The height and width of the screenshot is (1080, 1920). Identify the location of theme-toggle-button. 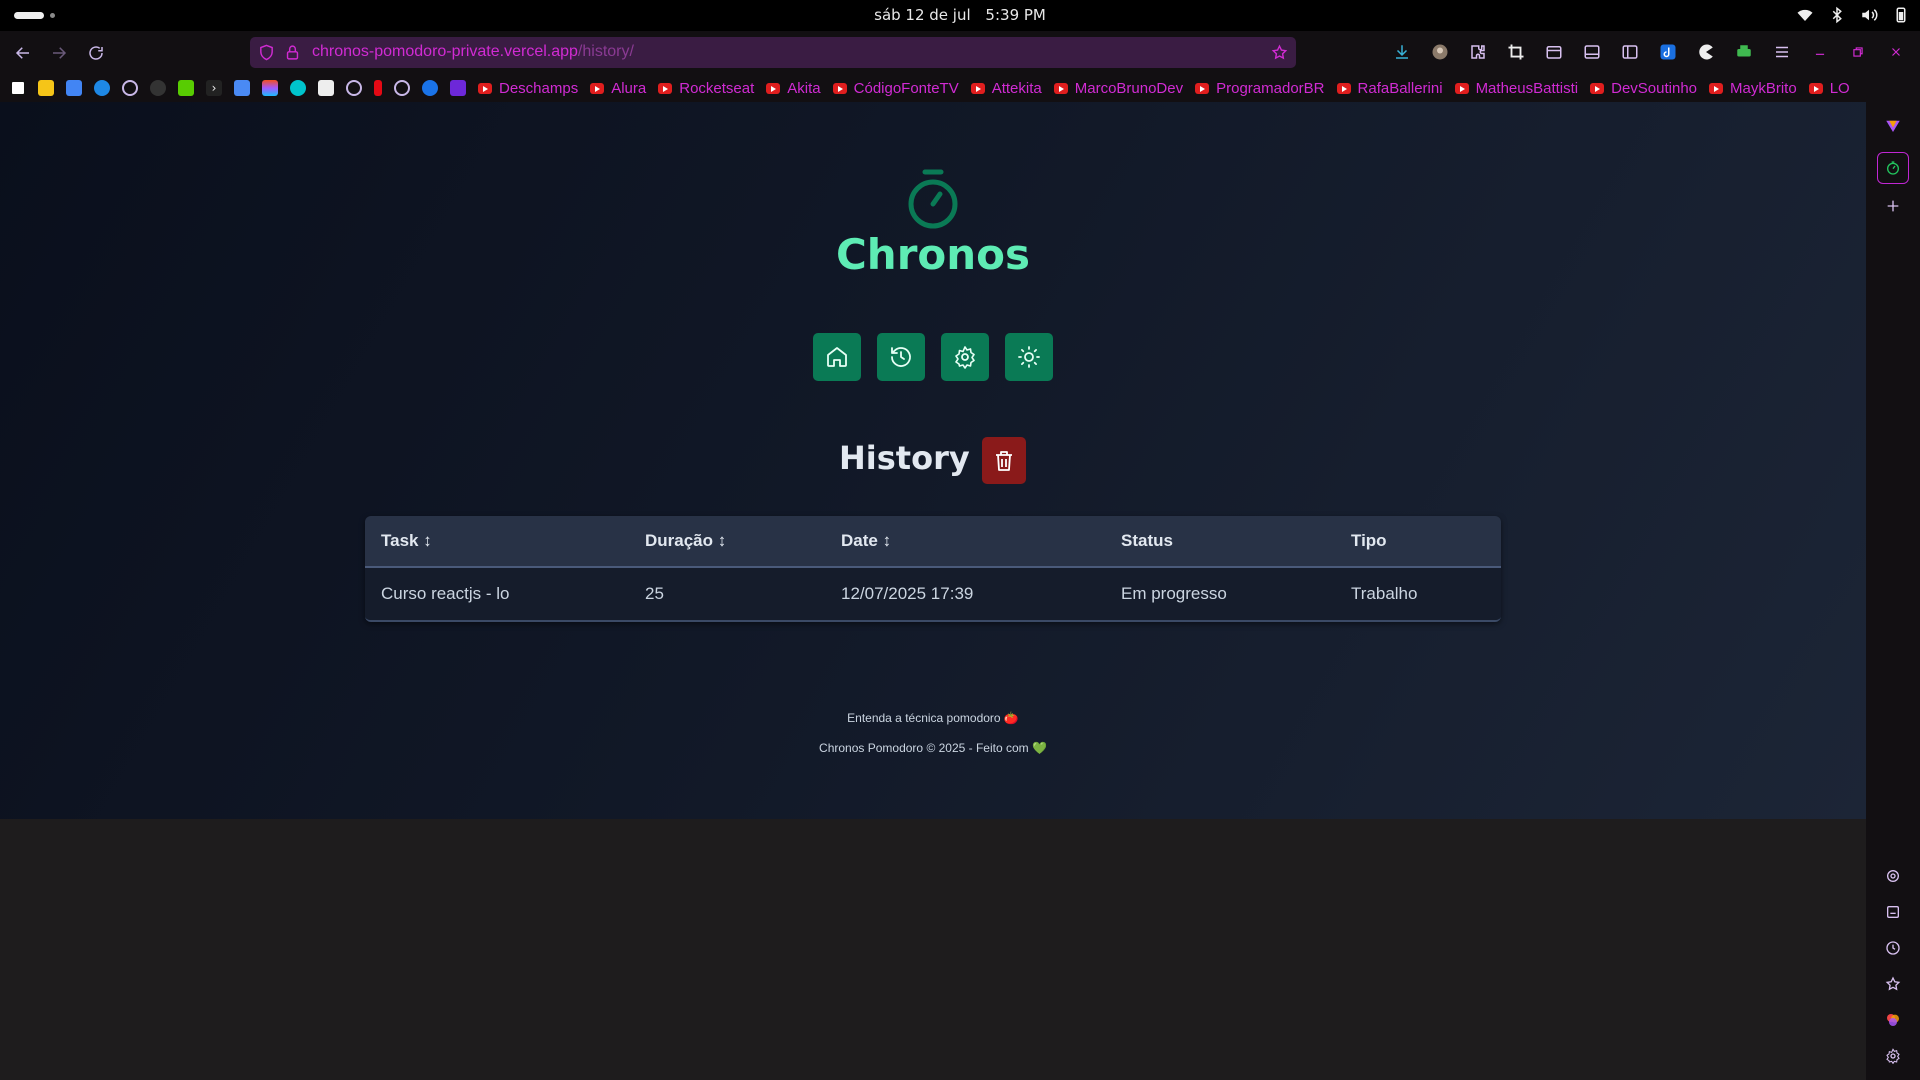
(1029, 357).